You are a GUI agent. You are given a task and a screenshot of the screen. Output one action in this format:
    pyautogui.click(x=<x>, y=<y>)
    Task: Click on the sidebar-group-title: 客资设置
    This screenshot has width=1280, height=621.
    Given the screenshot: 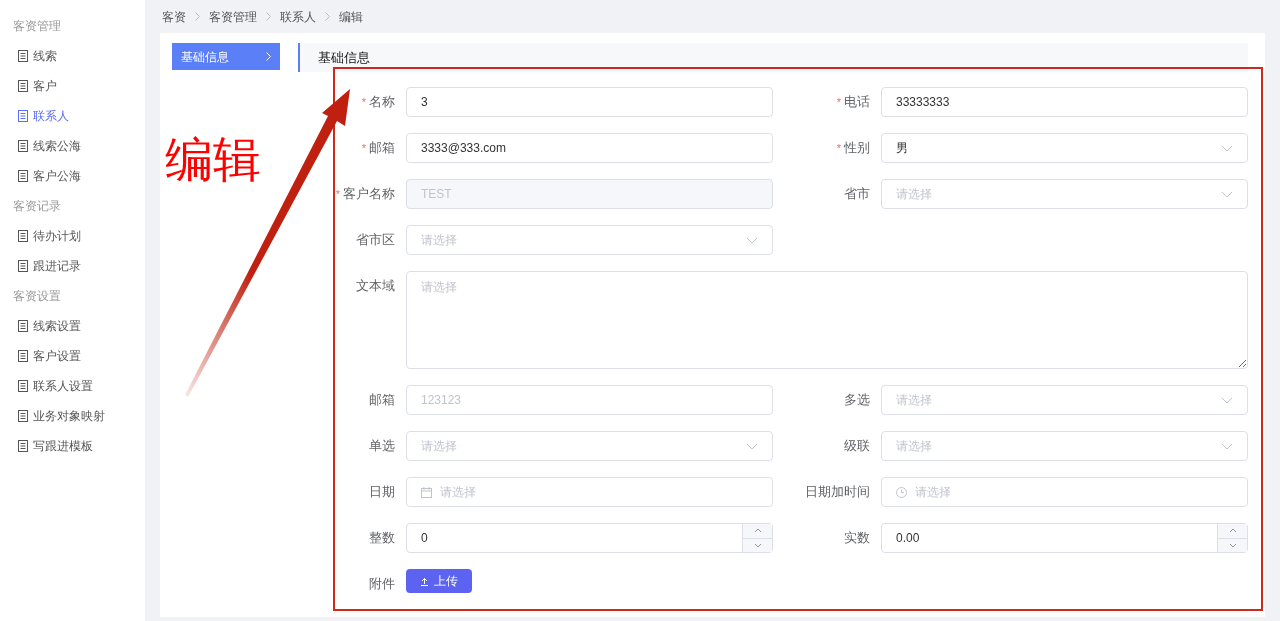 What is the action you would take?
    pyautogui.click(x=37, y=296)
    